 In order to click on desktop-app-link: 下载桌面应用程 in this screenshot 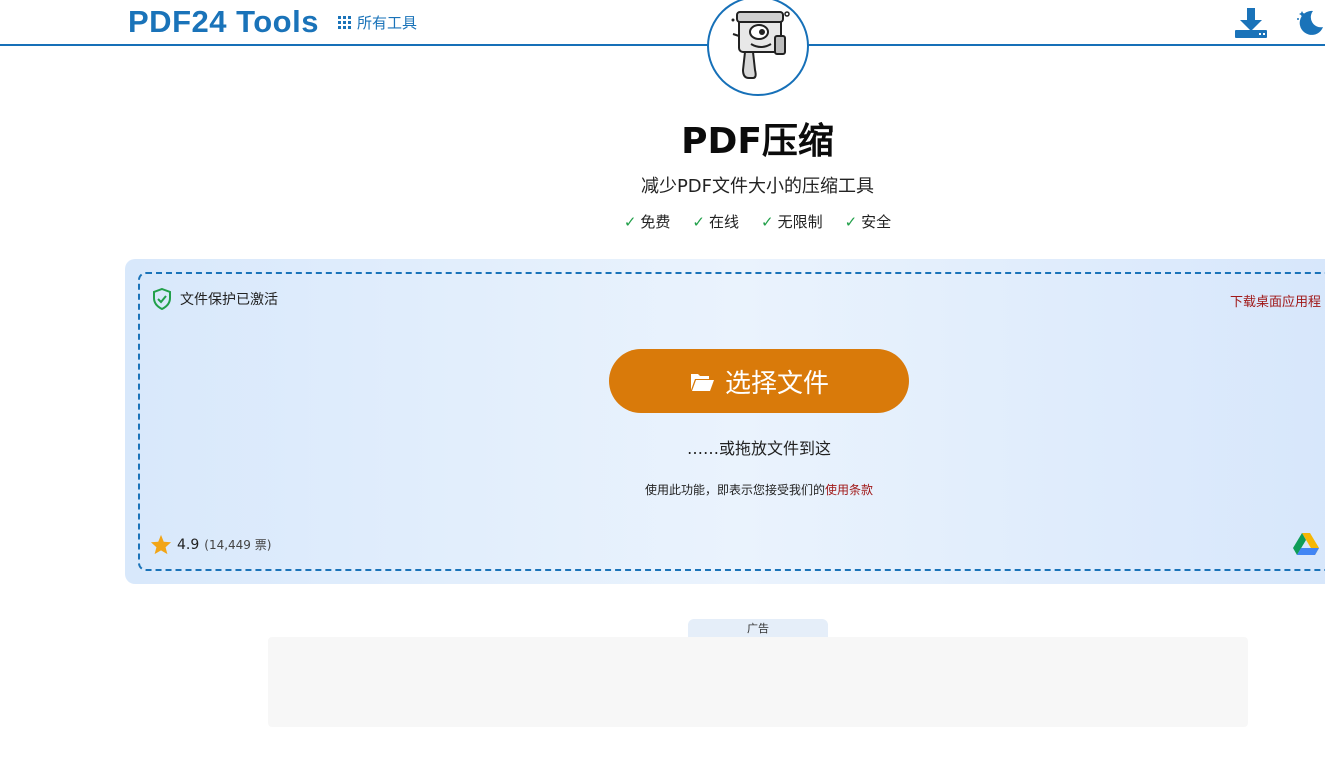, I will do `click(1275, 300)`.